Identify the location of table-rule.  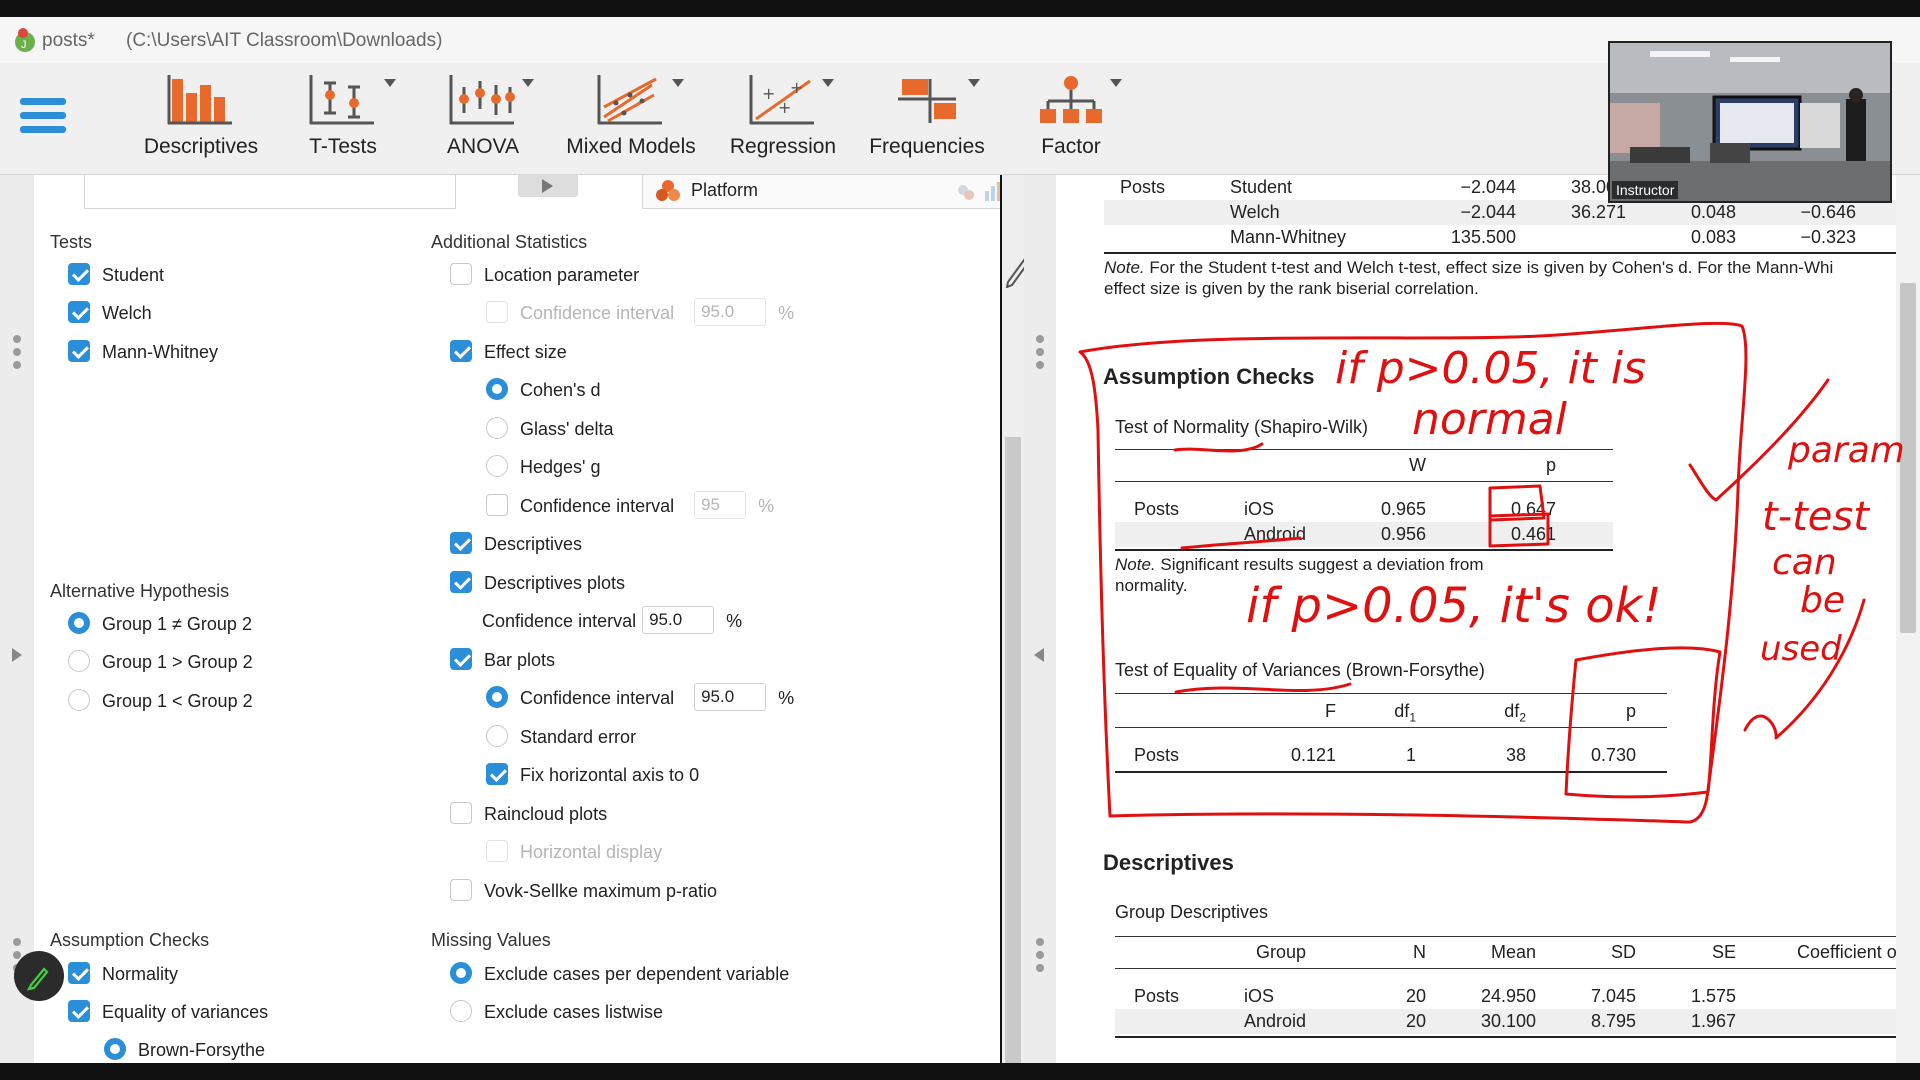
(1391, 772).